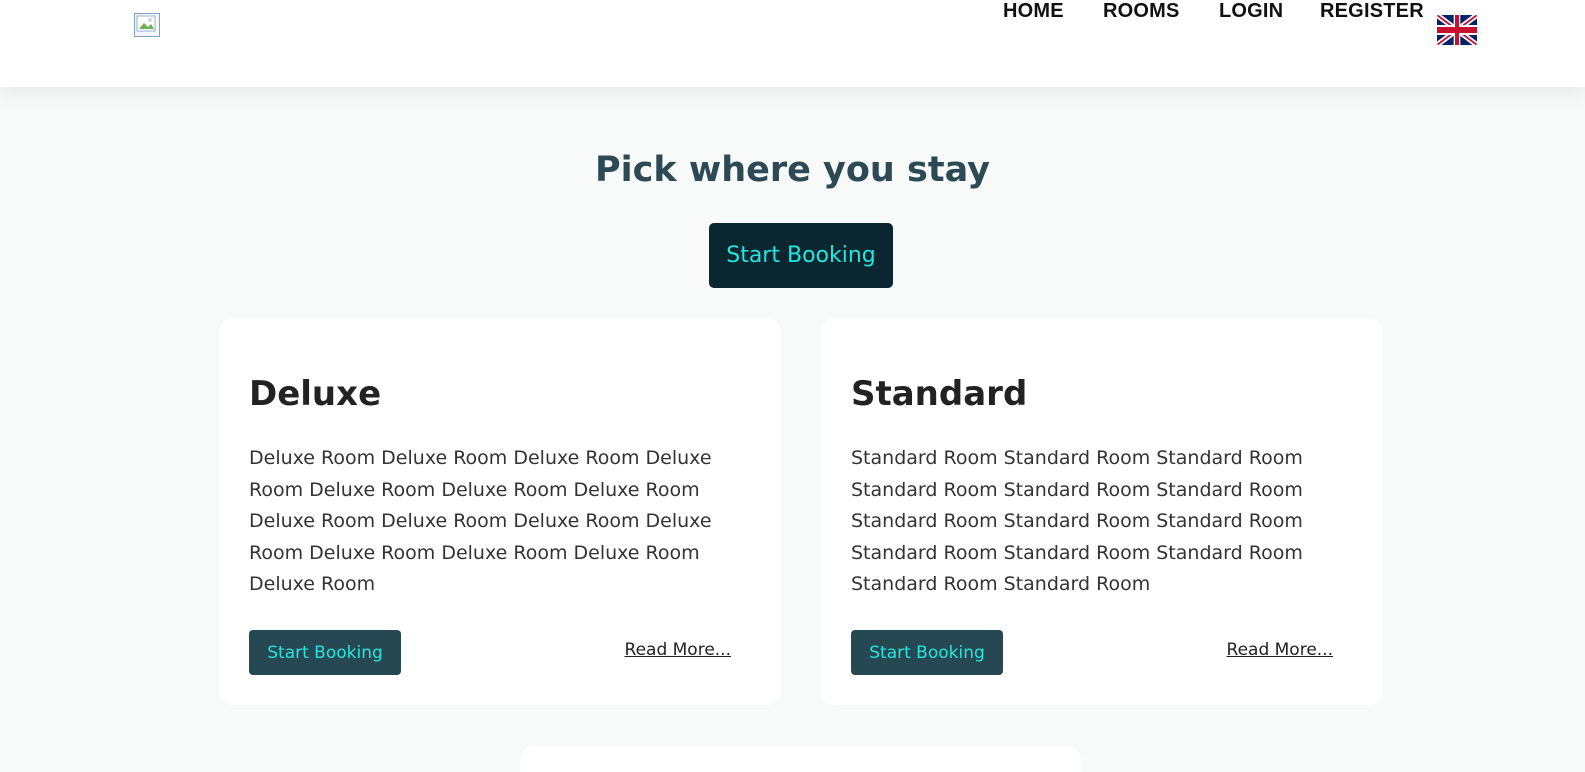 The height and width of the screenshot is (772, 1585). I want to click on nav-rooms: ROOMS, so click(1141, 11).